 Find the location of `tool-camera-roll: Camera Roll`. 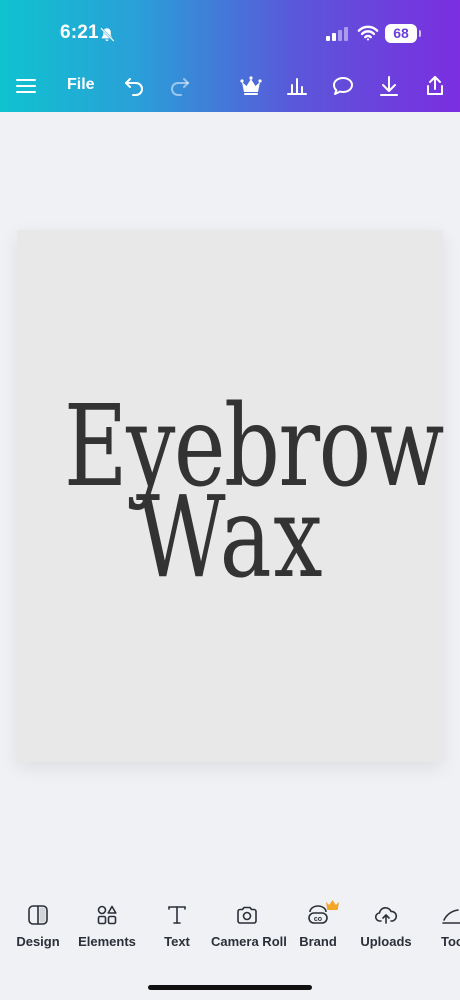

tool-camera-roll: Camera Roll is located at coordinates (249, 930).